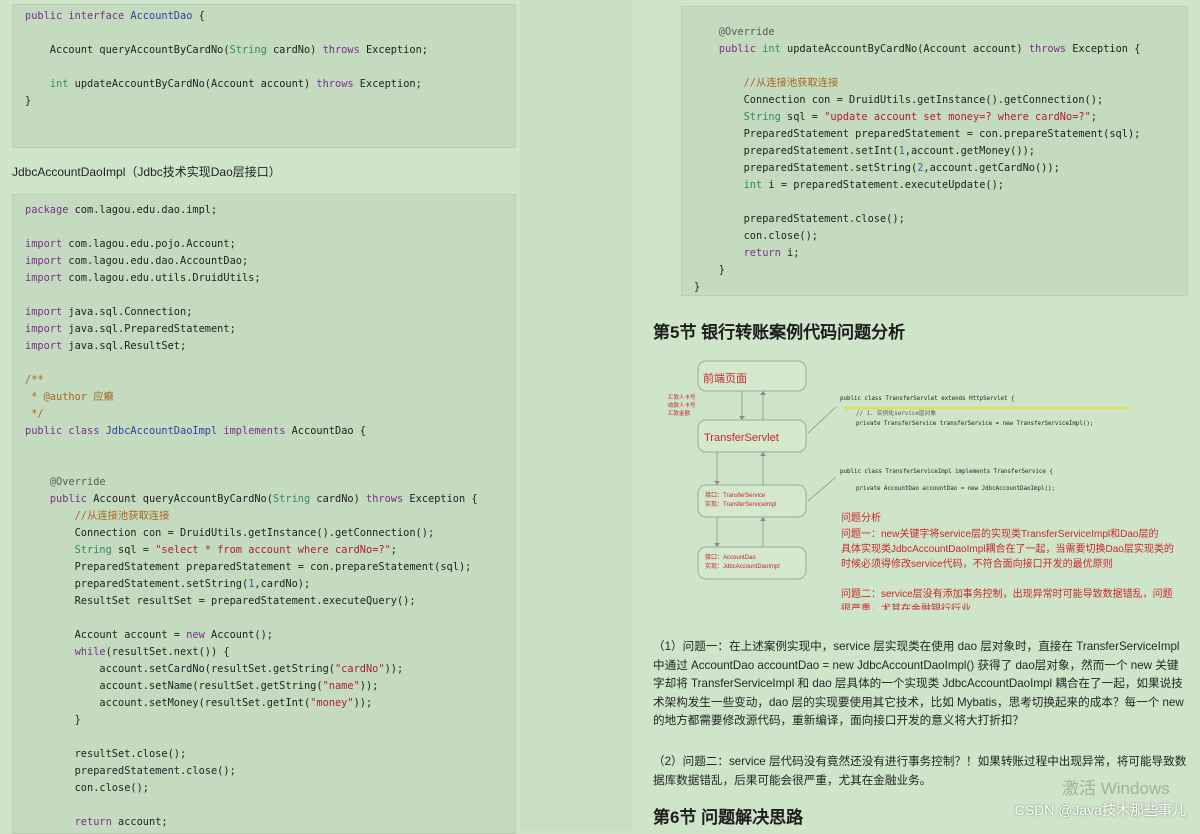 This screenshot has width=1200, height=834. I want to click on interface-code-line: }, so click(28, 101).